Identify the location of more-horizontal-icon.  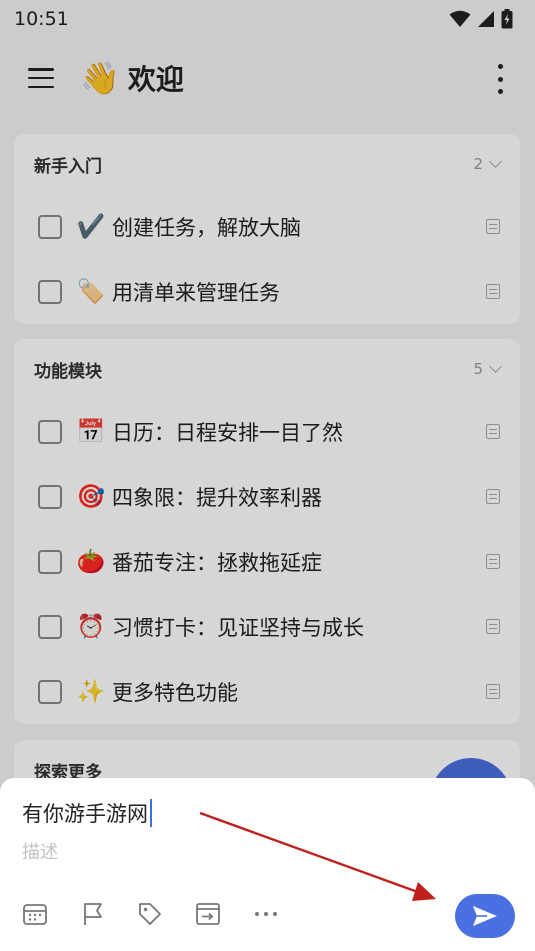
(266, 914).